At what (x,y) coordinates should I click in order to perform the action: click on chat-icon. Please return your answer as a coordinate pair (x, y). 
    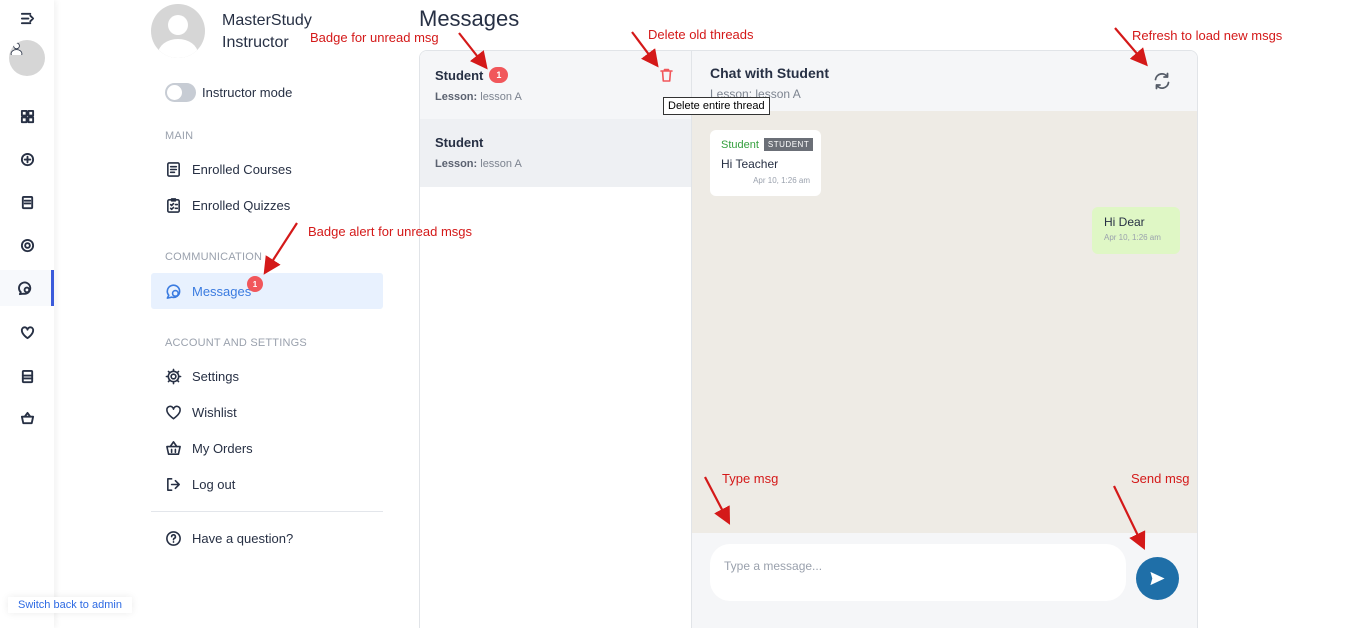
    Looking at the image, I should click on (173, 291).